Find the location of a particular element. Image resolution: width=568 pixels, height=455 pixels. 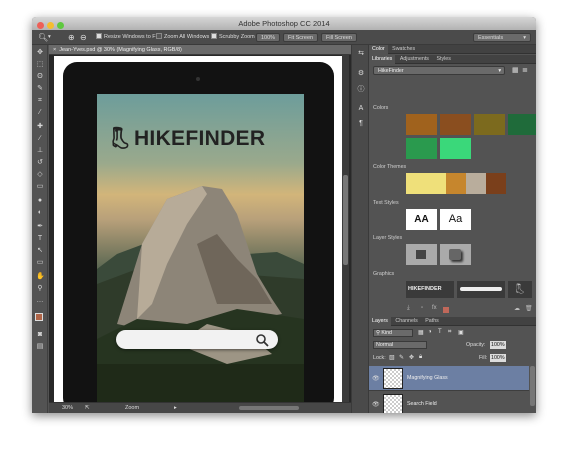

filter-smartobject-icon: ▣ is located at coordinates (461, 332).